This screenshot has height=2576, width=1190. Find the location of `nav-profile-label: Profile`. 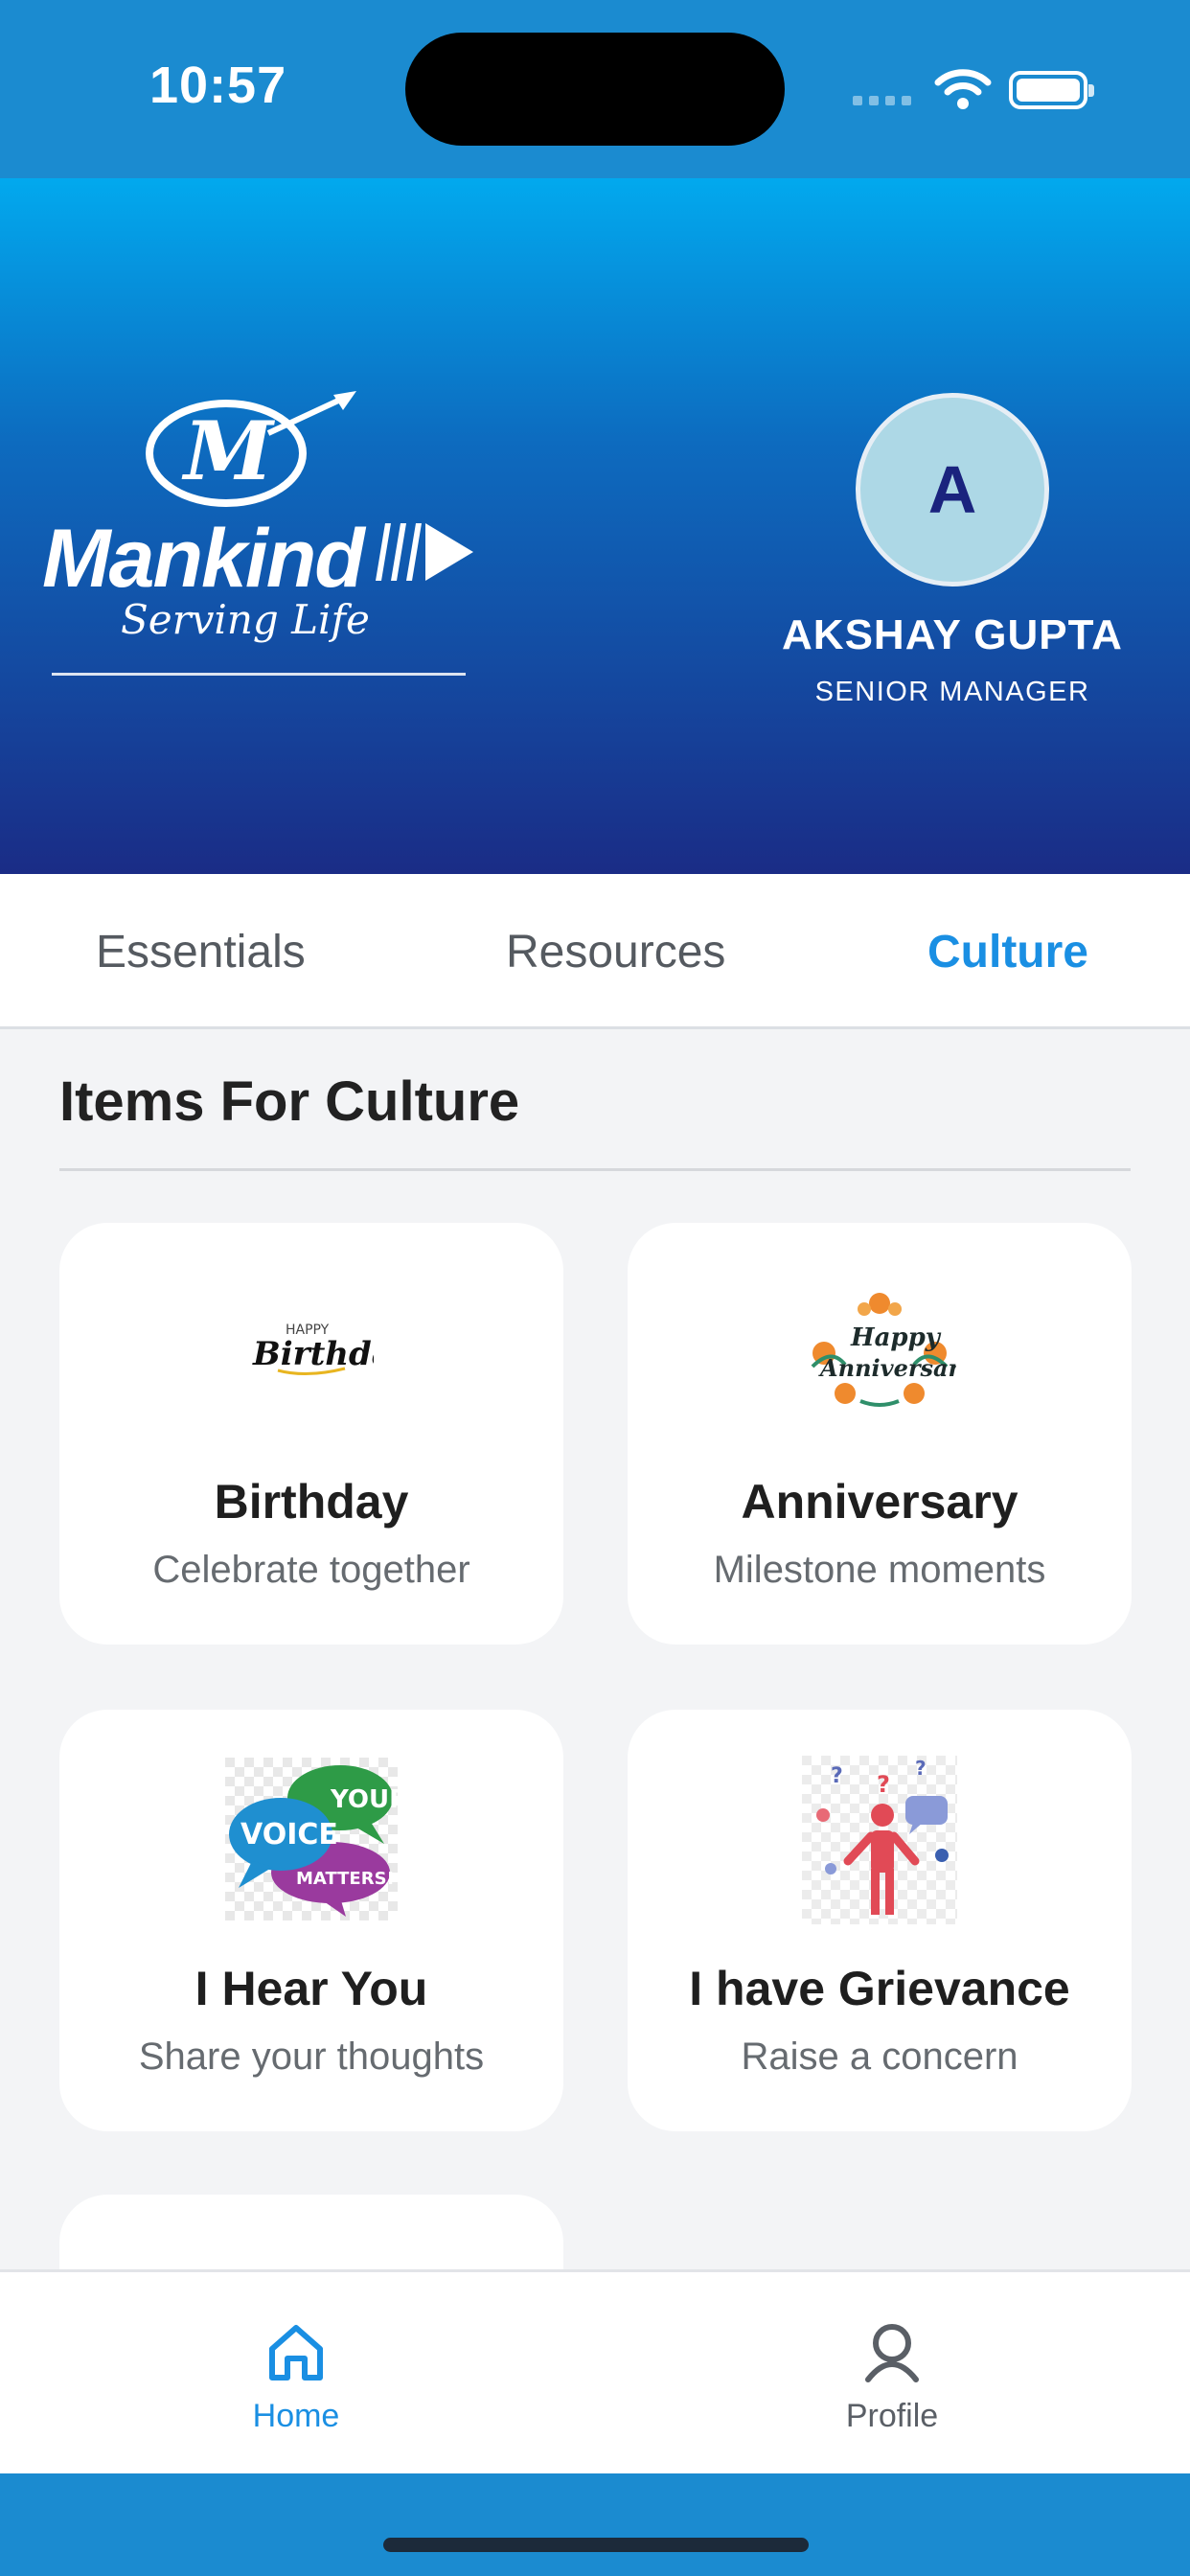

nav-profile-label: Profile is located at coordinates (892, 2416).